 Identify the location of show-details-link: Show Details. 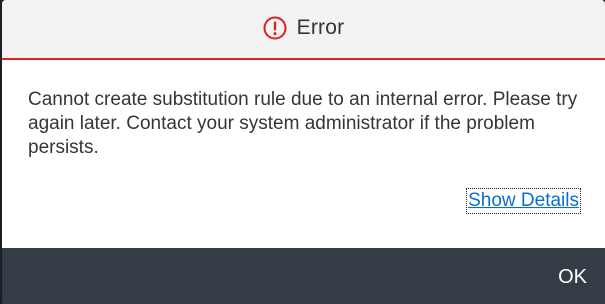
(523, 201).